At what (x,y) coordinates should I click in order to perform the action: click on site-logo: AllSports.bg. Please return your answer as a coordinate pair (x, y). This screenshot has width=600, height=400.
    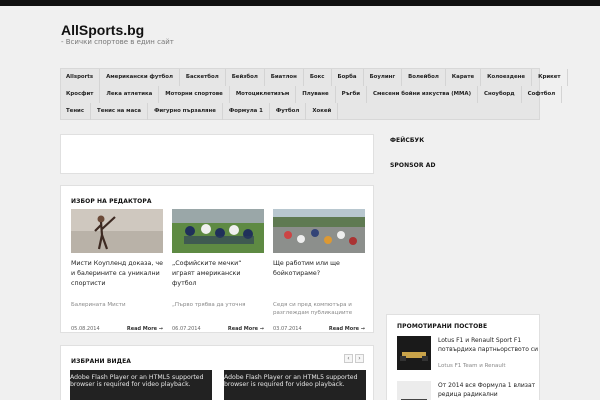
    Looking at the image, I should click on (102, 30).